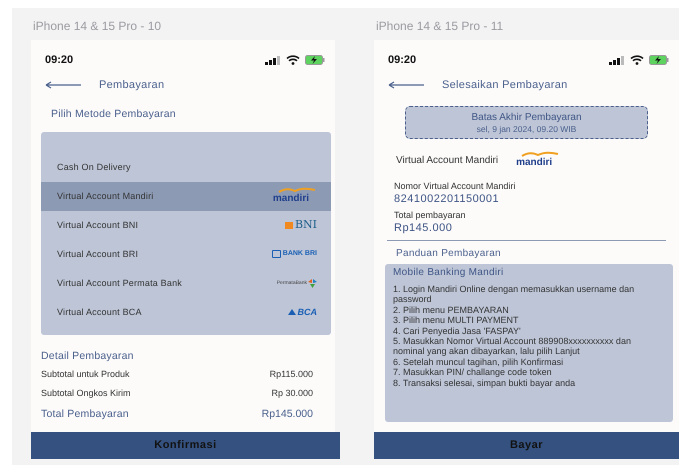 This screenshot has height=465, width=679. Describe the element at coordinates (505, 85) in the screenshot. I see `page-title: Selesaikan Pembayaran` at that location.